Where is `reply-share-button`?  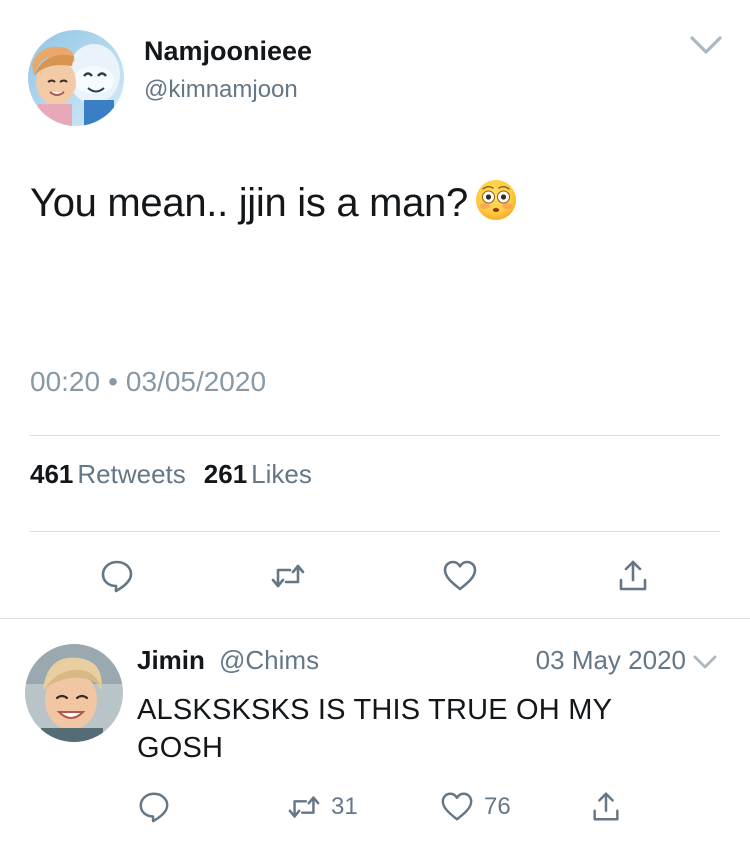 reply-share-button is located at coordinates (606, 807).